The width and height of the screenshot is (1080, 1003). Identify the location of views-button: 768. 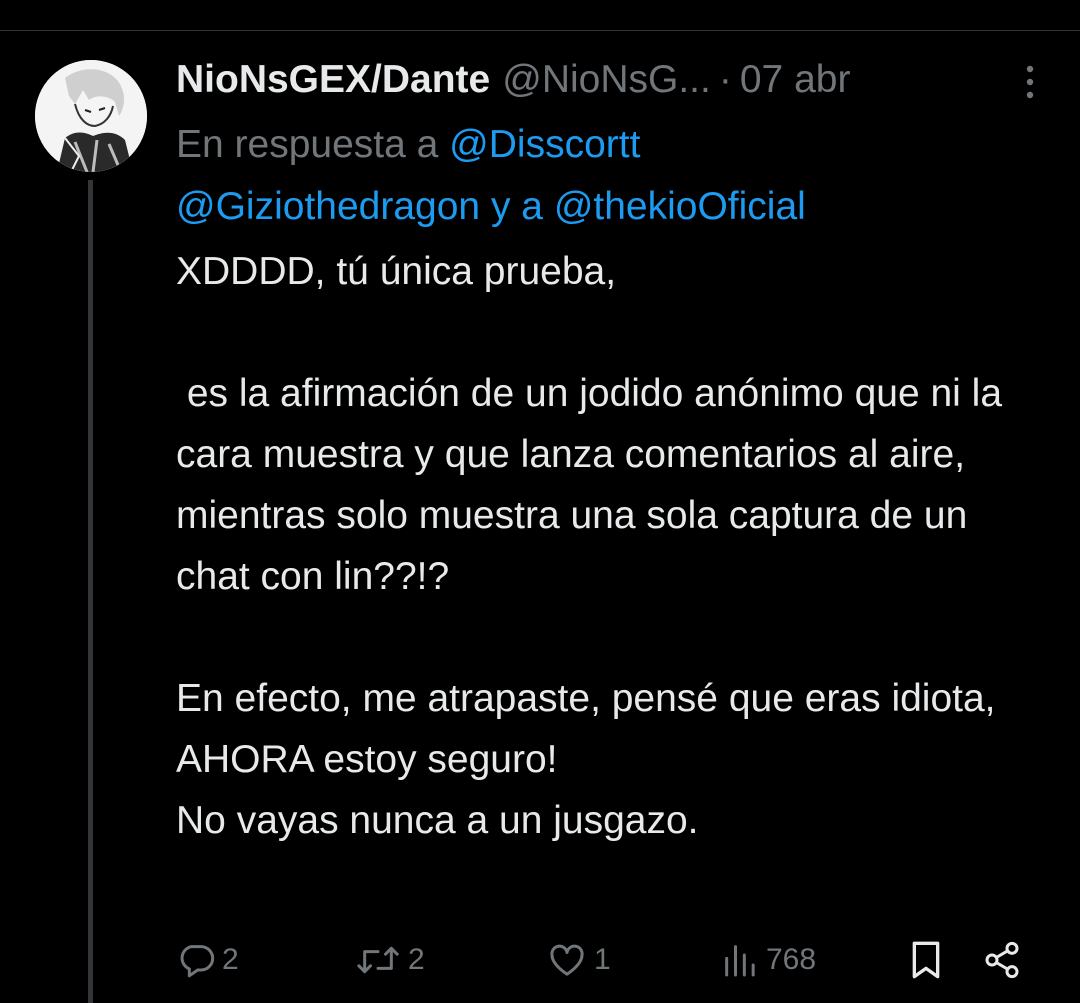
(768, 960).